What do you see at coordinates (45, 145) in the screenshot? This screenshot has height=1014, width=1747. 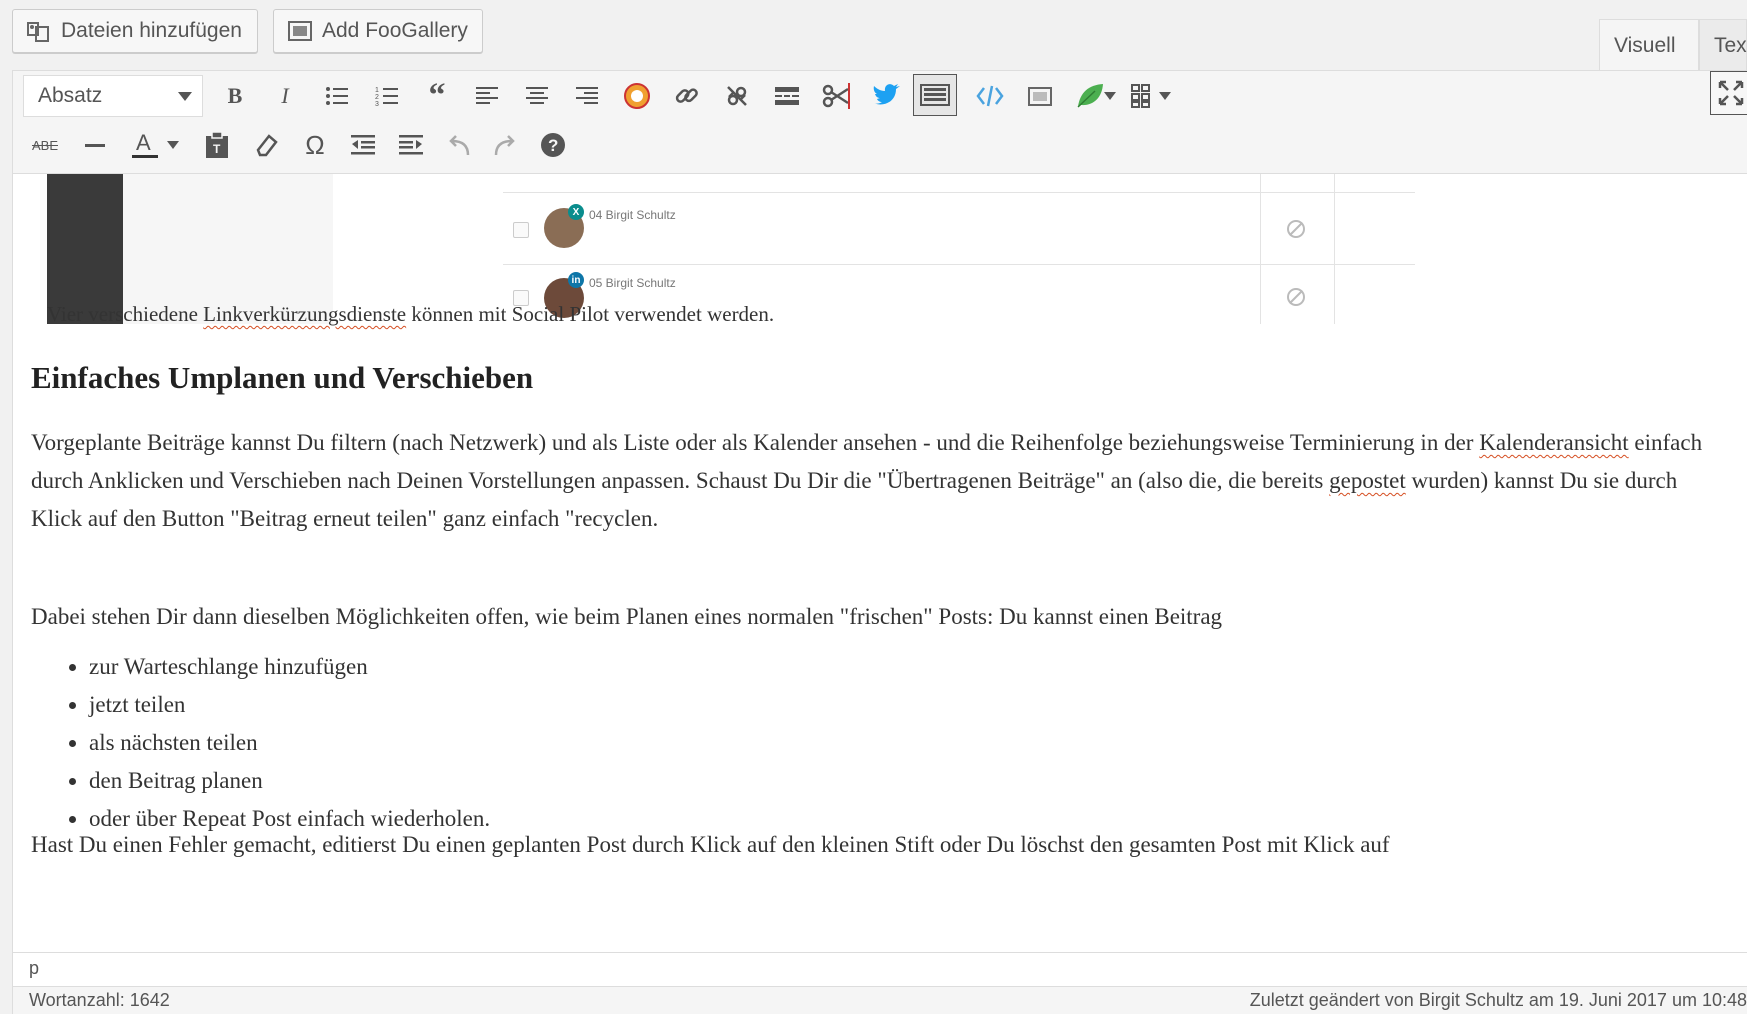 I see `strikethrough-button: ABE` at bounding box center [45, 145].